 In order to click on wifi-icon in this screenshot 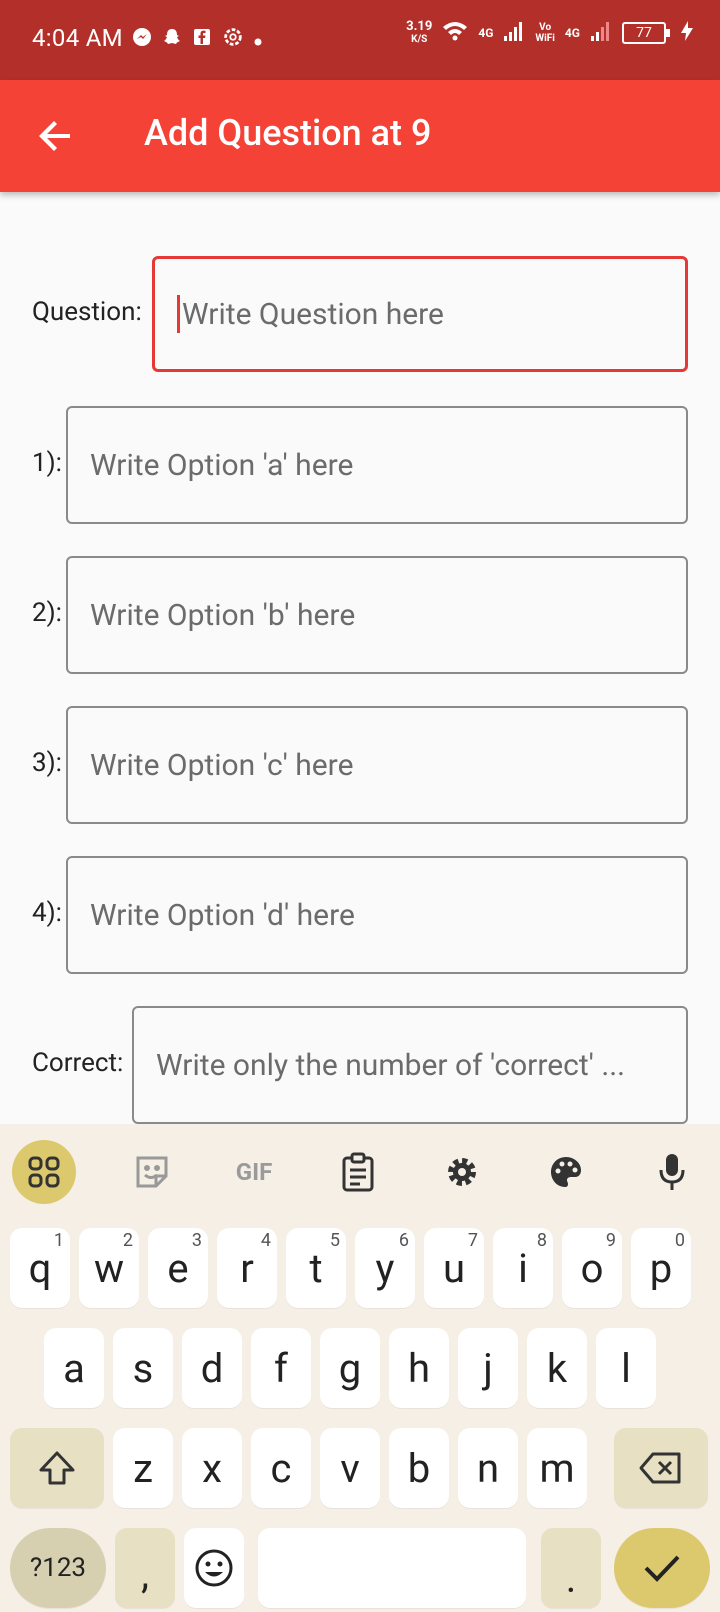, I will do `click(455, 33)`.